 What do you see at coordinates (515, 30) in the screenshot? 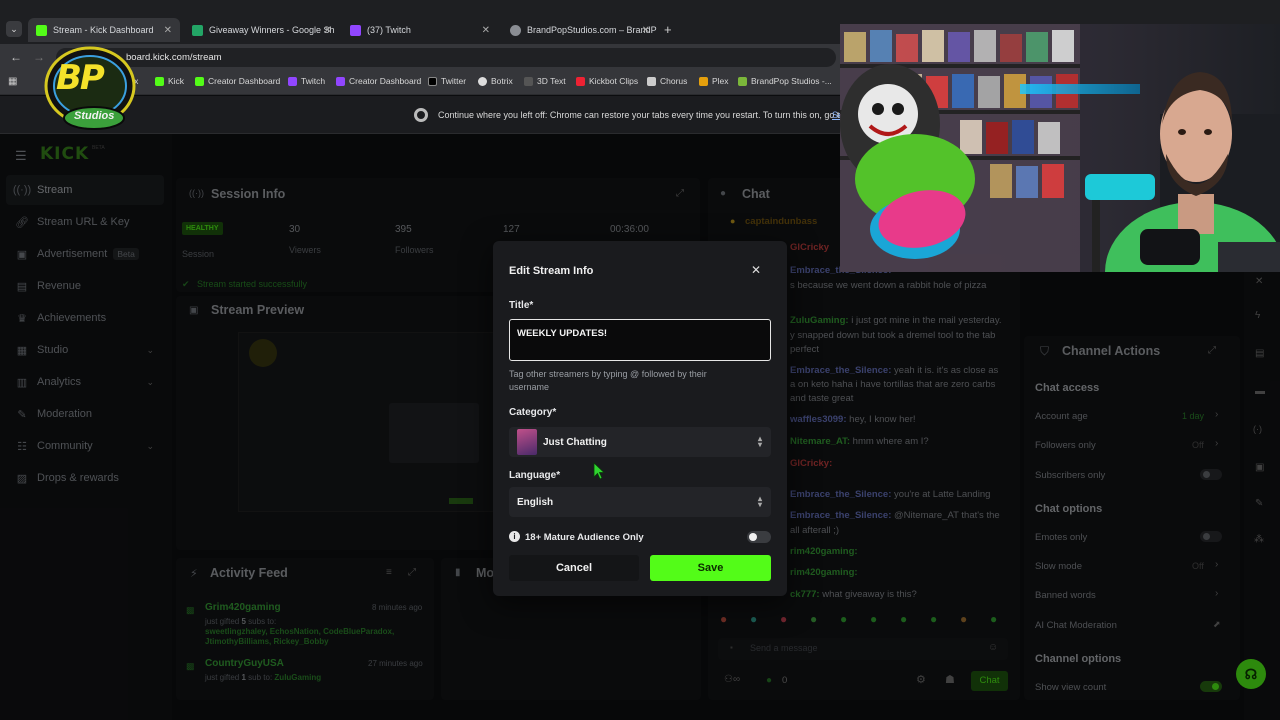
I see `globe-favicon-icon` at bounding box center [515, 30].